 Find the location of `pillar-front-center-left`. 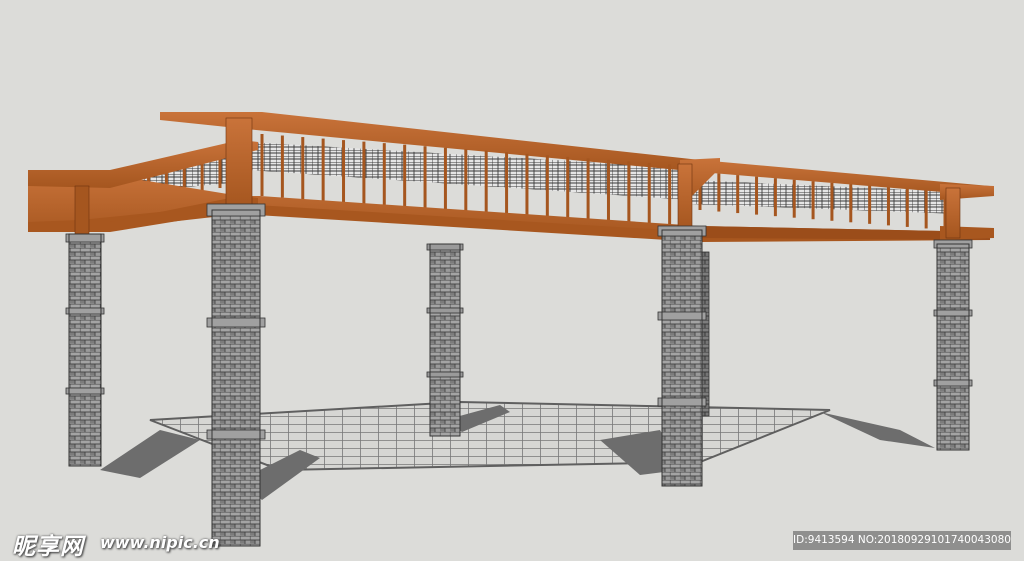

pillar-front-center-left is located at coordinates (236, 375).